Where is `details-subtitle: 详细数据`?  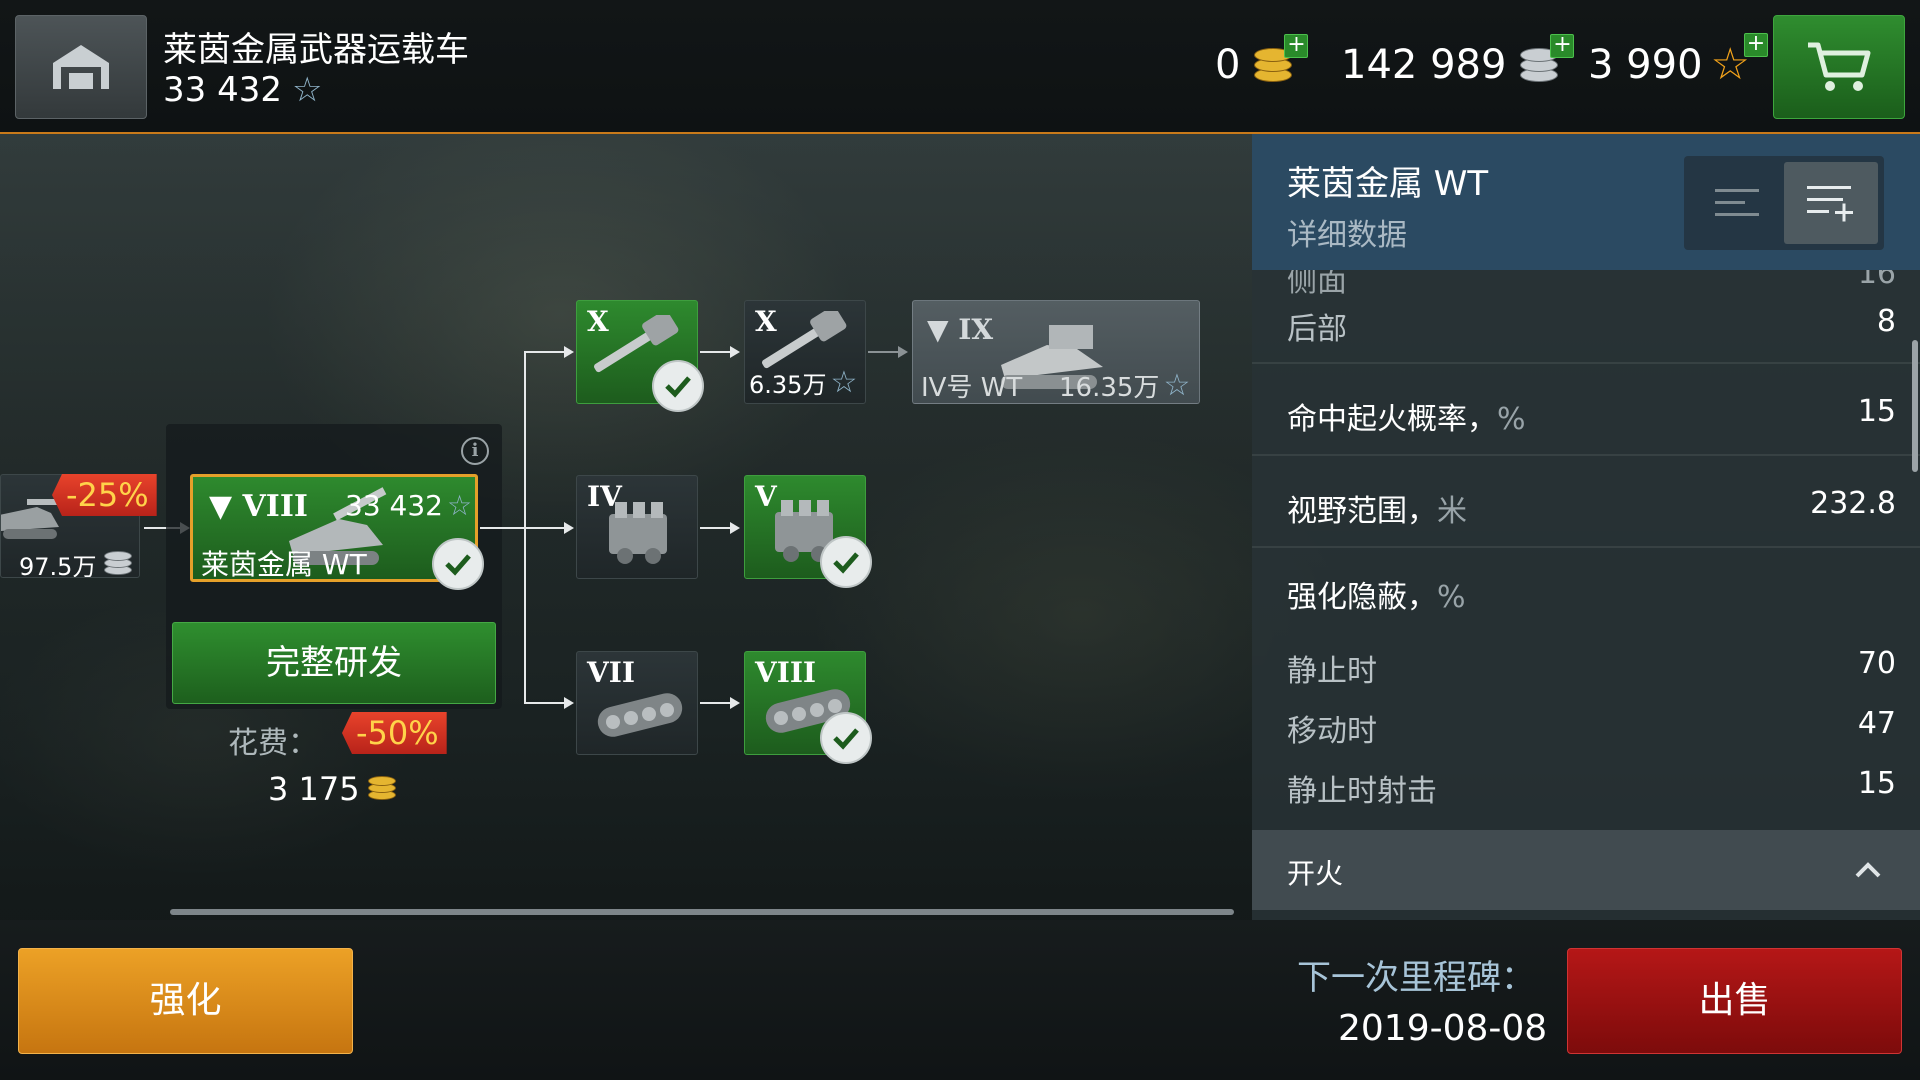
details-subtitle: 详细数据 is located at coordinates (1347, 235).